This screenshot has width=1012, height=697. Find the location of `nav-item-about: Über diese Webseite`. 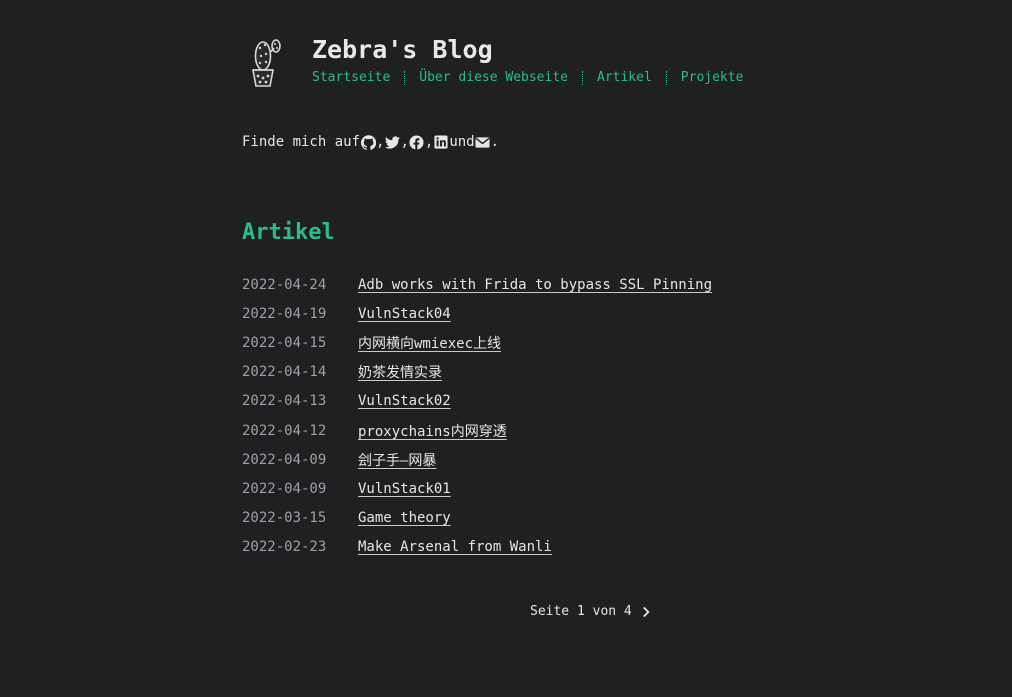

nav-item-about: Über diese Webseite is located at coordinates (493, 78).